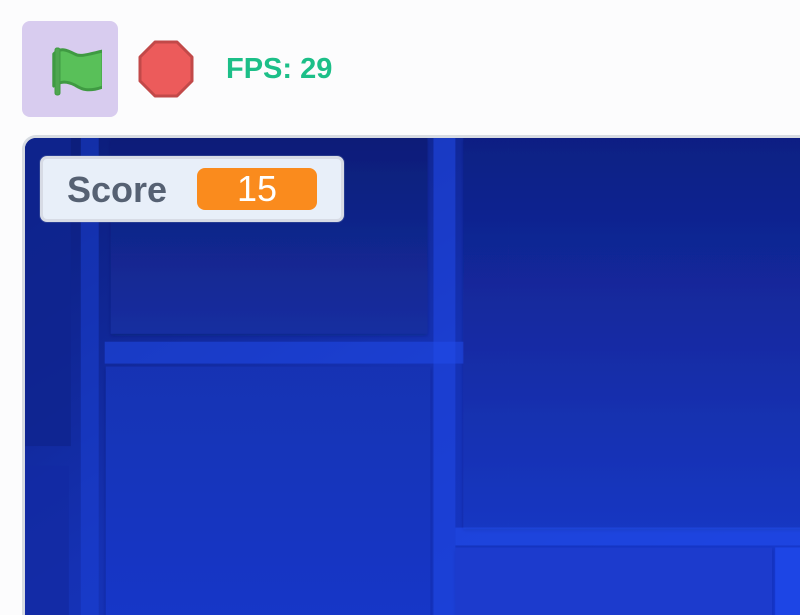  Describe the element at coordinates (117, 189) in the screenshot. I see `score-label: Score` at that location.